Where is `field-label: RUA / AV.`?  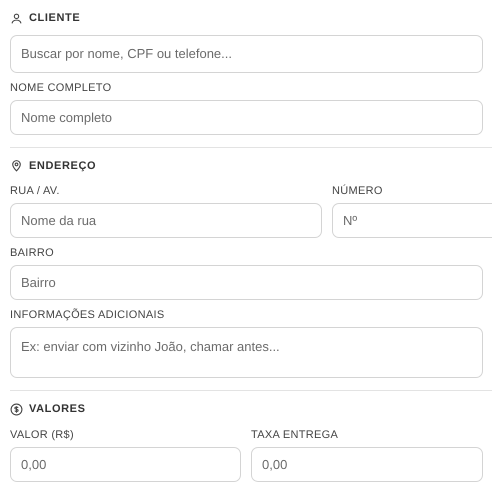 field-label: RUA / AV. is located at coordinates (35, 191).